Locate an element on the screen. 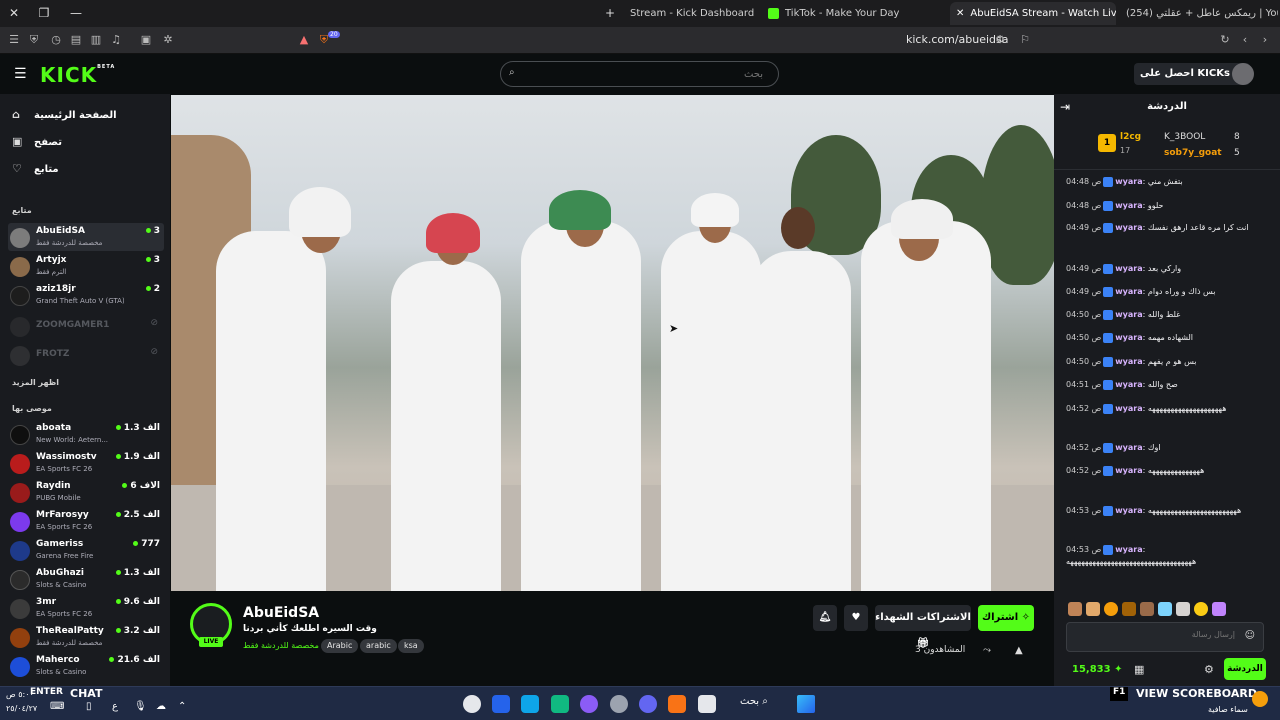  extensions-icon: ✲ is located at coordinates (168, 40).